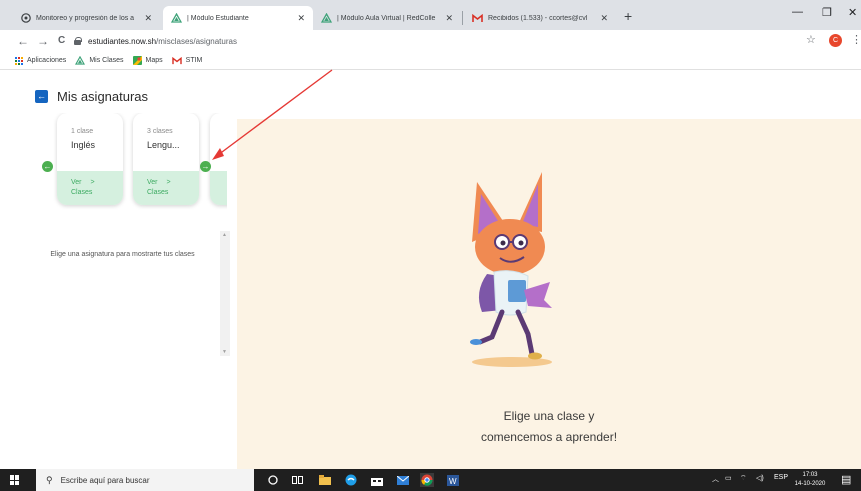  What do you see at coordinates (549, 427) in the screenshot?
I see `select-class-message: Elige una clase y comencemos a aprender!` at bounding box center [549, 427].